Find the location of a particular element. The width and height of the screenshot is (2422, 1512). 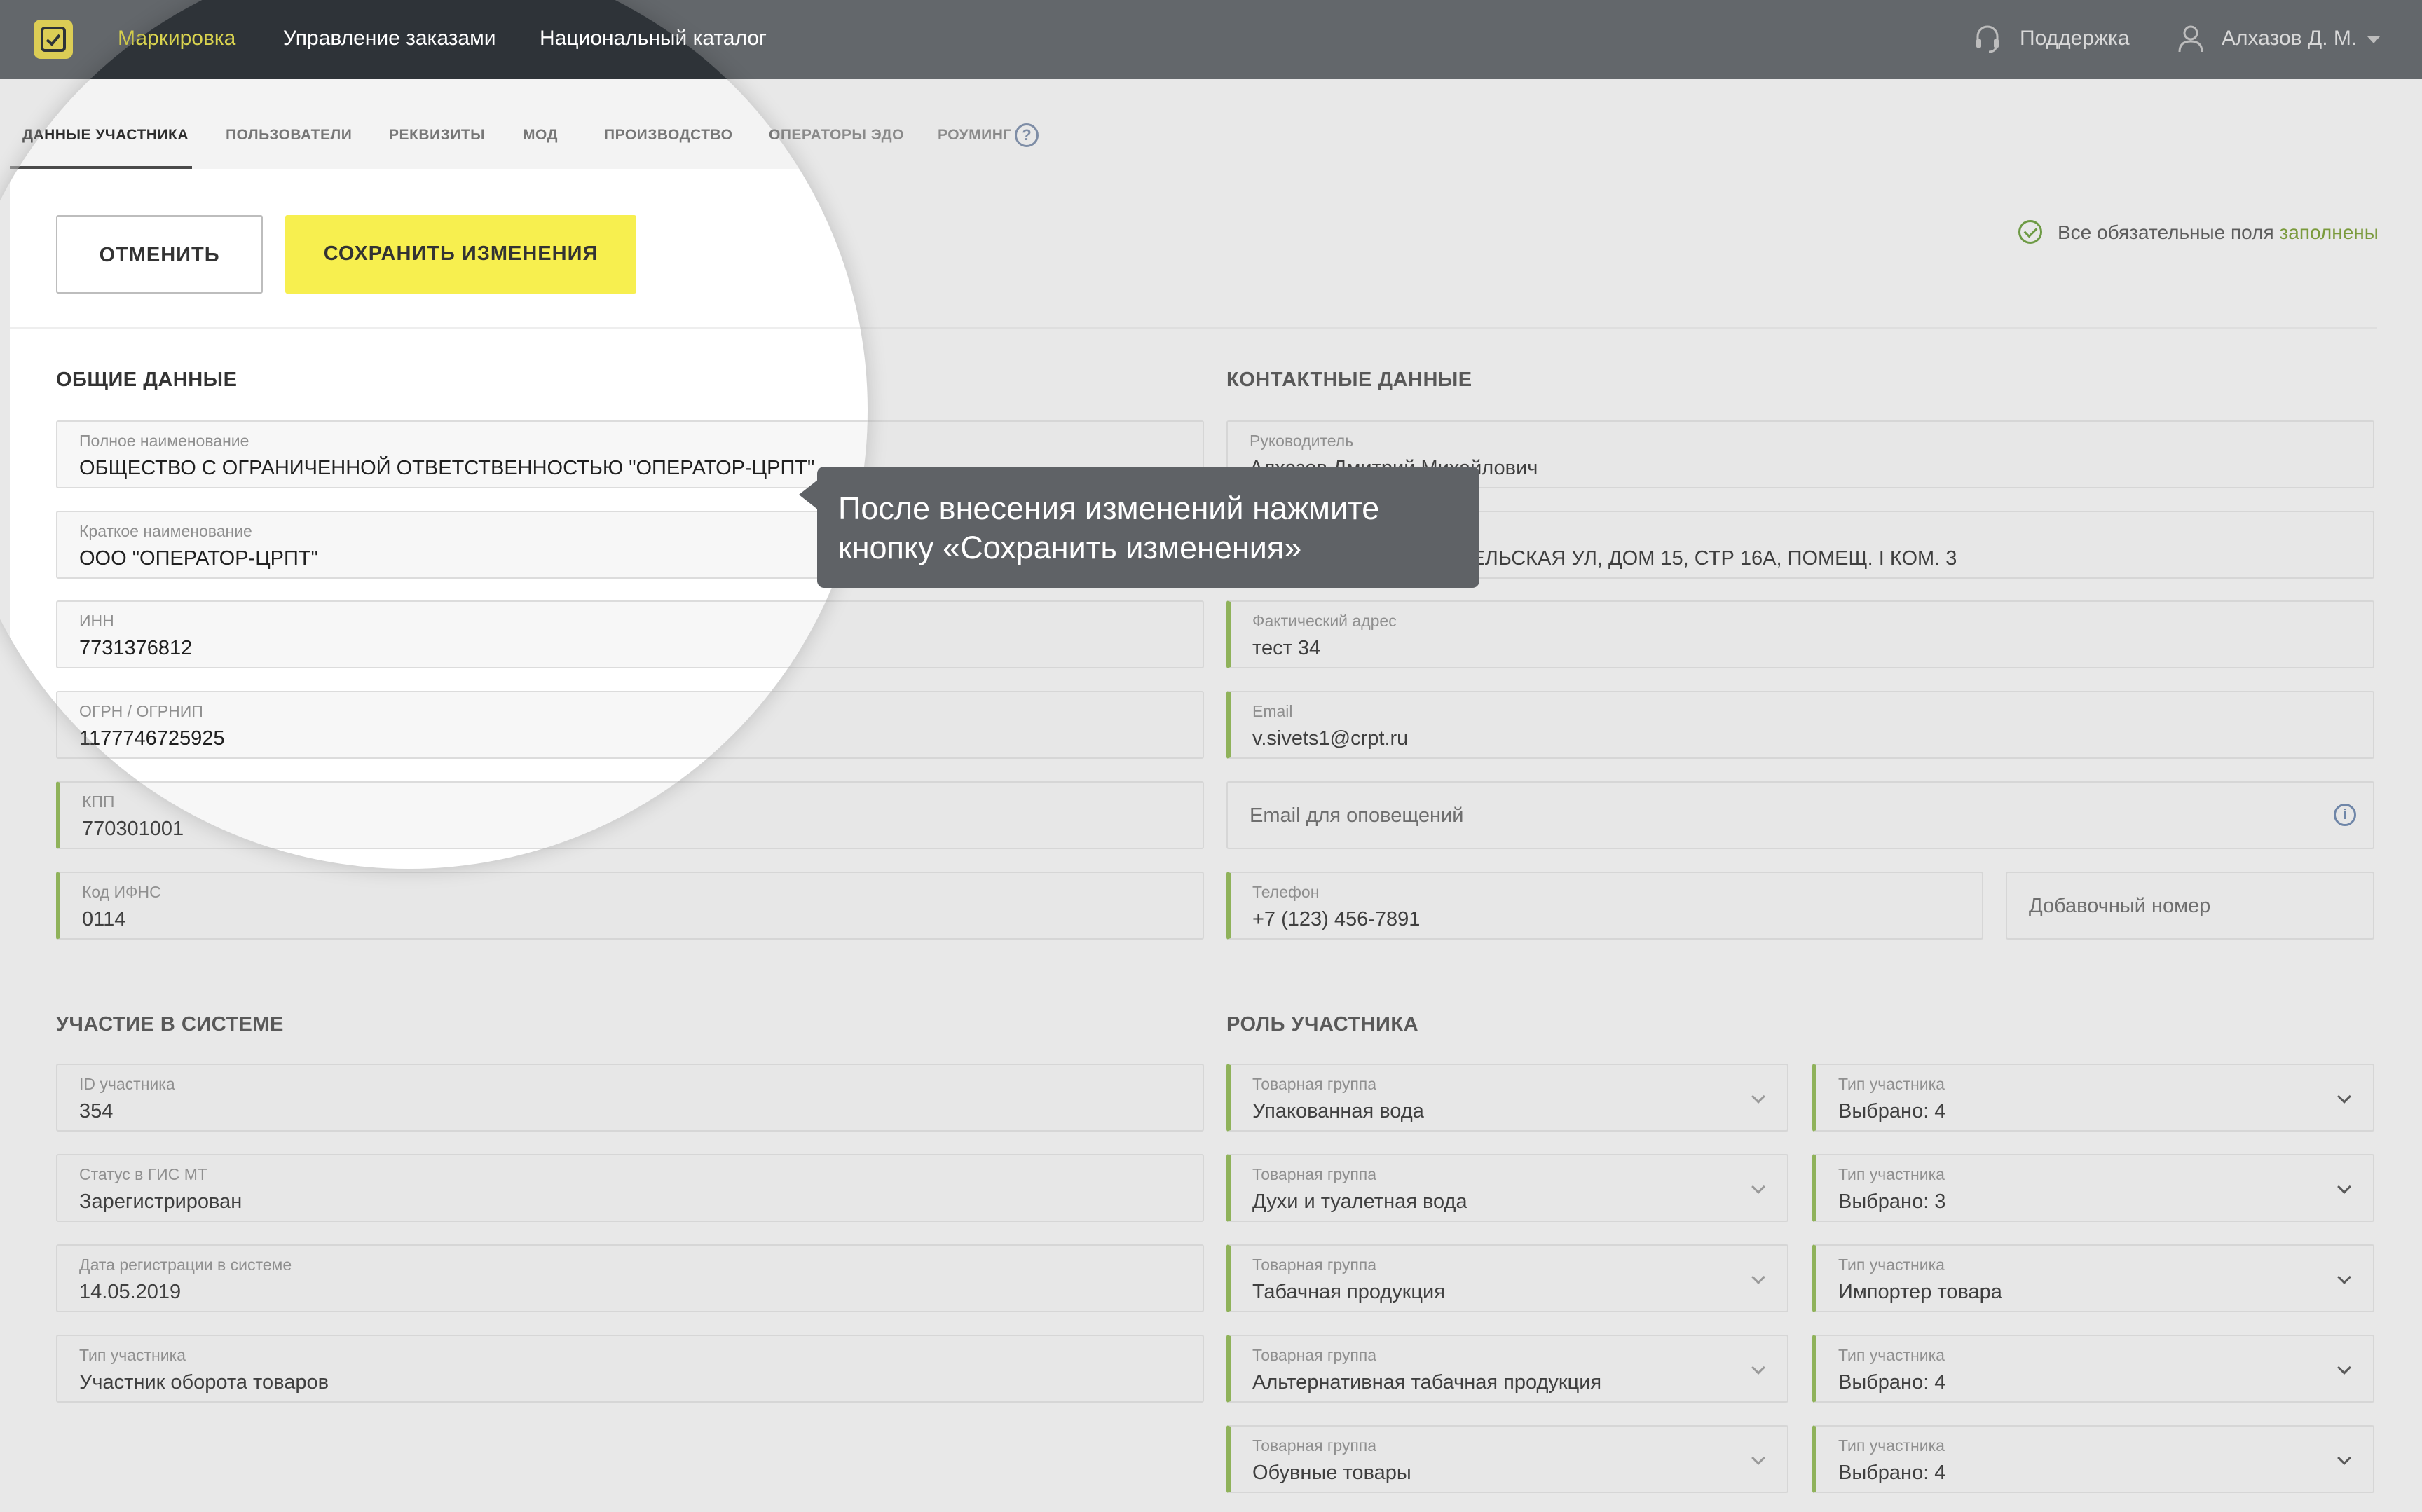

field-value: Табачная продукция is located at coordinates (1349, 1292).